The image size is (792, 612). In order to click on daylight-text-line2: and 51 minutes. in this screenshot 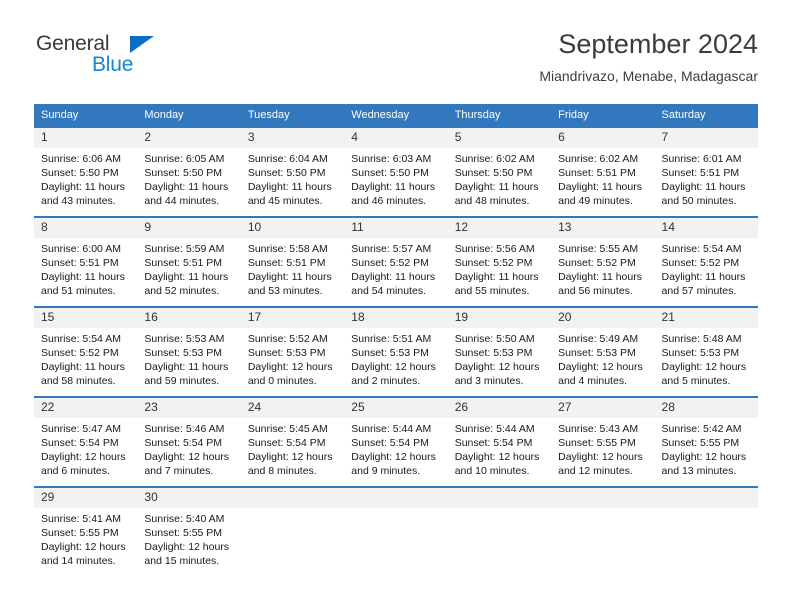, I will do `click(78, 291)`.